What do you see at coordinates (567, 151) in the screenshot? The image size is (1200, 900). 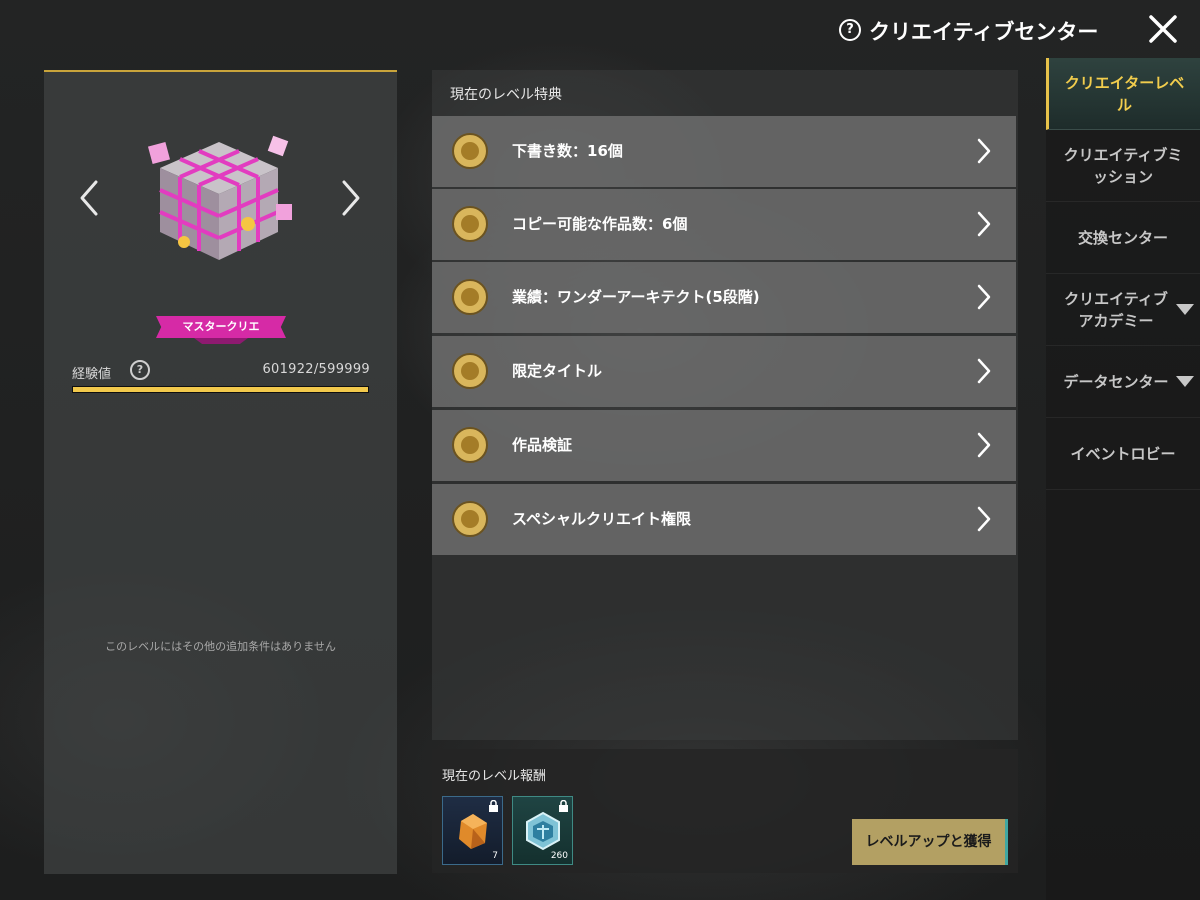 I see `benefit-label: 下書き数：16個` at bounding box center [567, 151].